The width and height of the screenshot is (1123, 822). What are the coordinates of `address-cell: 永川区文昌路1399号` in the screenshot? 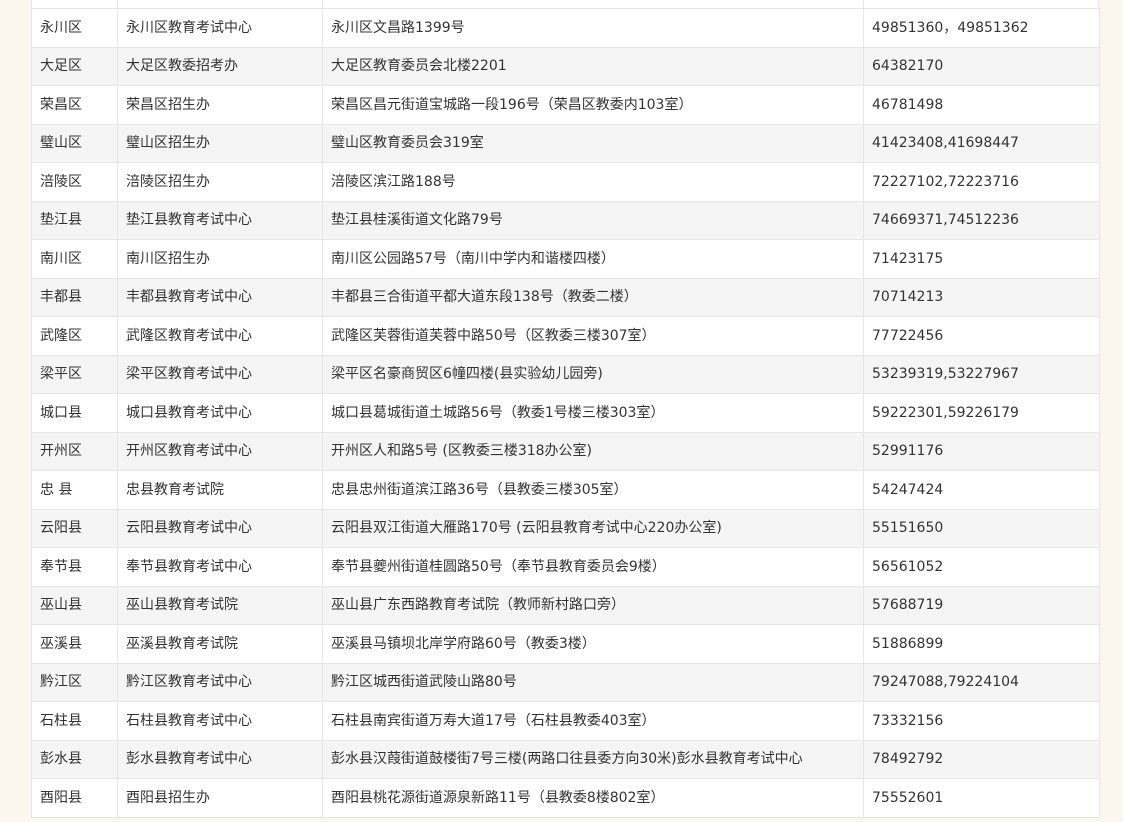 It's located at (593, 28).